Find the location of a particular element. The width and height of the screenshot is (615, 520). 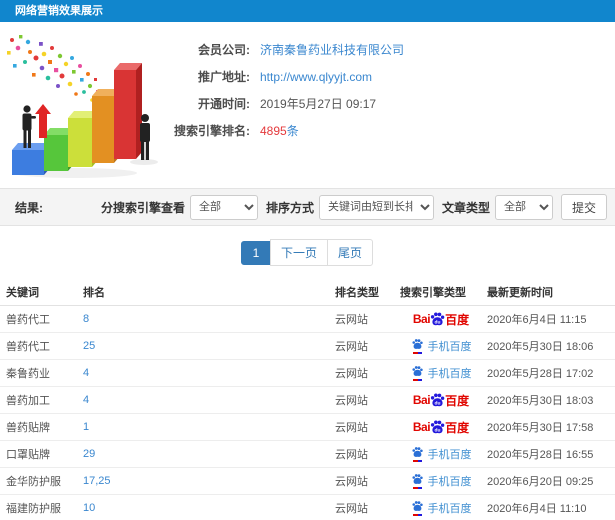

keyword-cell: 兽药贴牌 is located at coordinates (28, 428).